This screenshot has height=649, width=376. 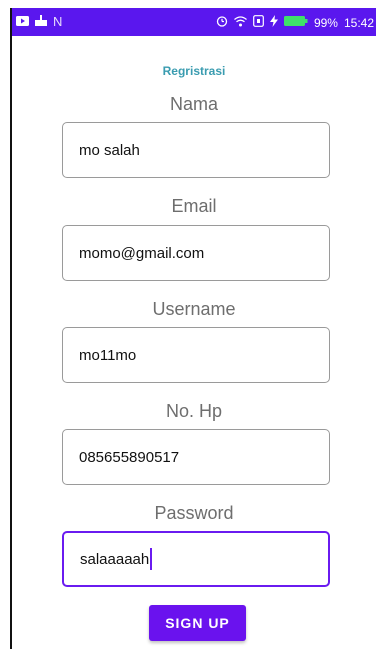 I want to click on hp-input, so click(x=197, y=457).